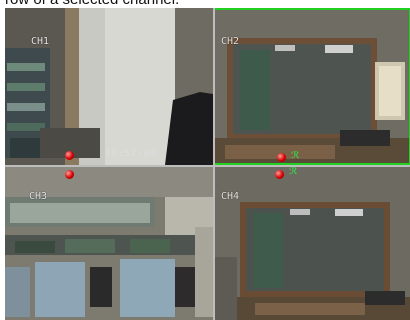  What do you see at coordinates (230, 196) in the screenshot?
I see `channel-label: CH4` at bounding box center [230, 196].